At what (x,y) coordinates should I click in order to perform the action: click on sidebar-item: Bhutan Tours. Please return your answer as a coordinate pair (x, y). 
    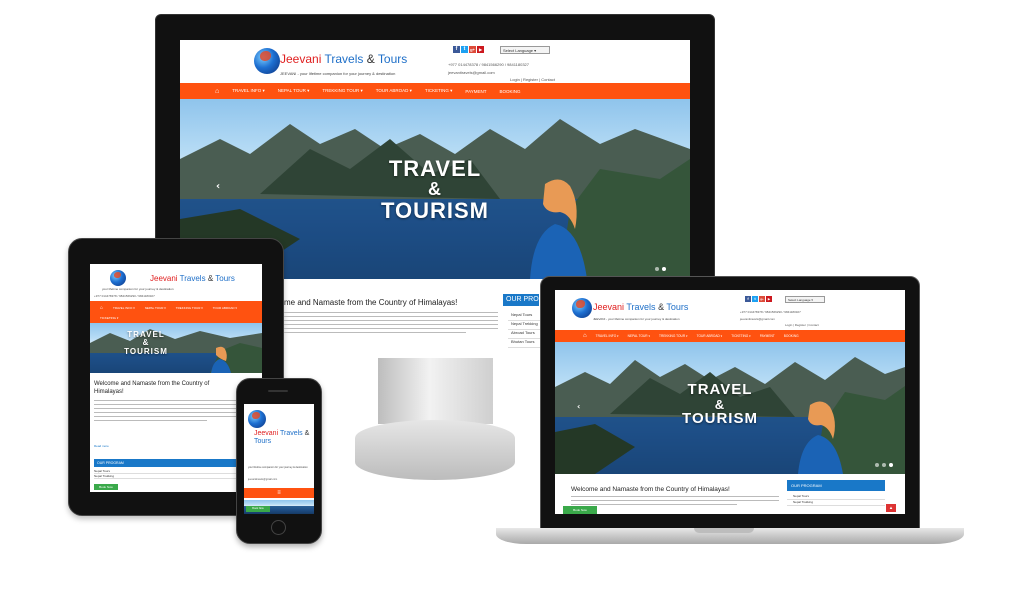
    Looking at the image, I should click on (524, 343).